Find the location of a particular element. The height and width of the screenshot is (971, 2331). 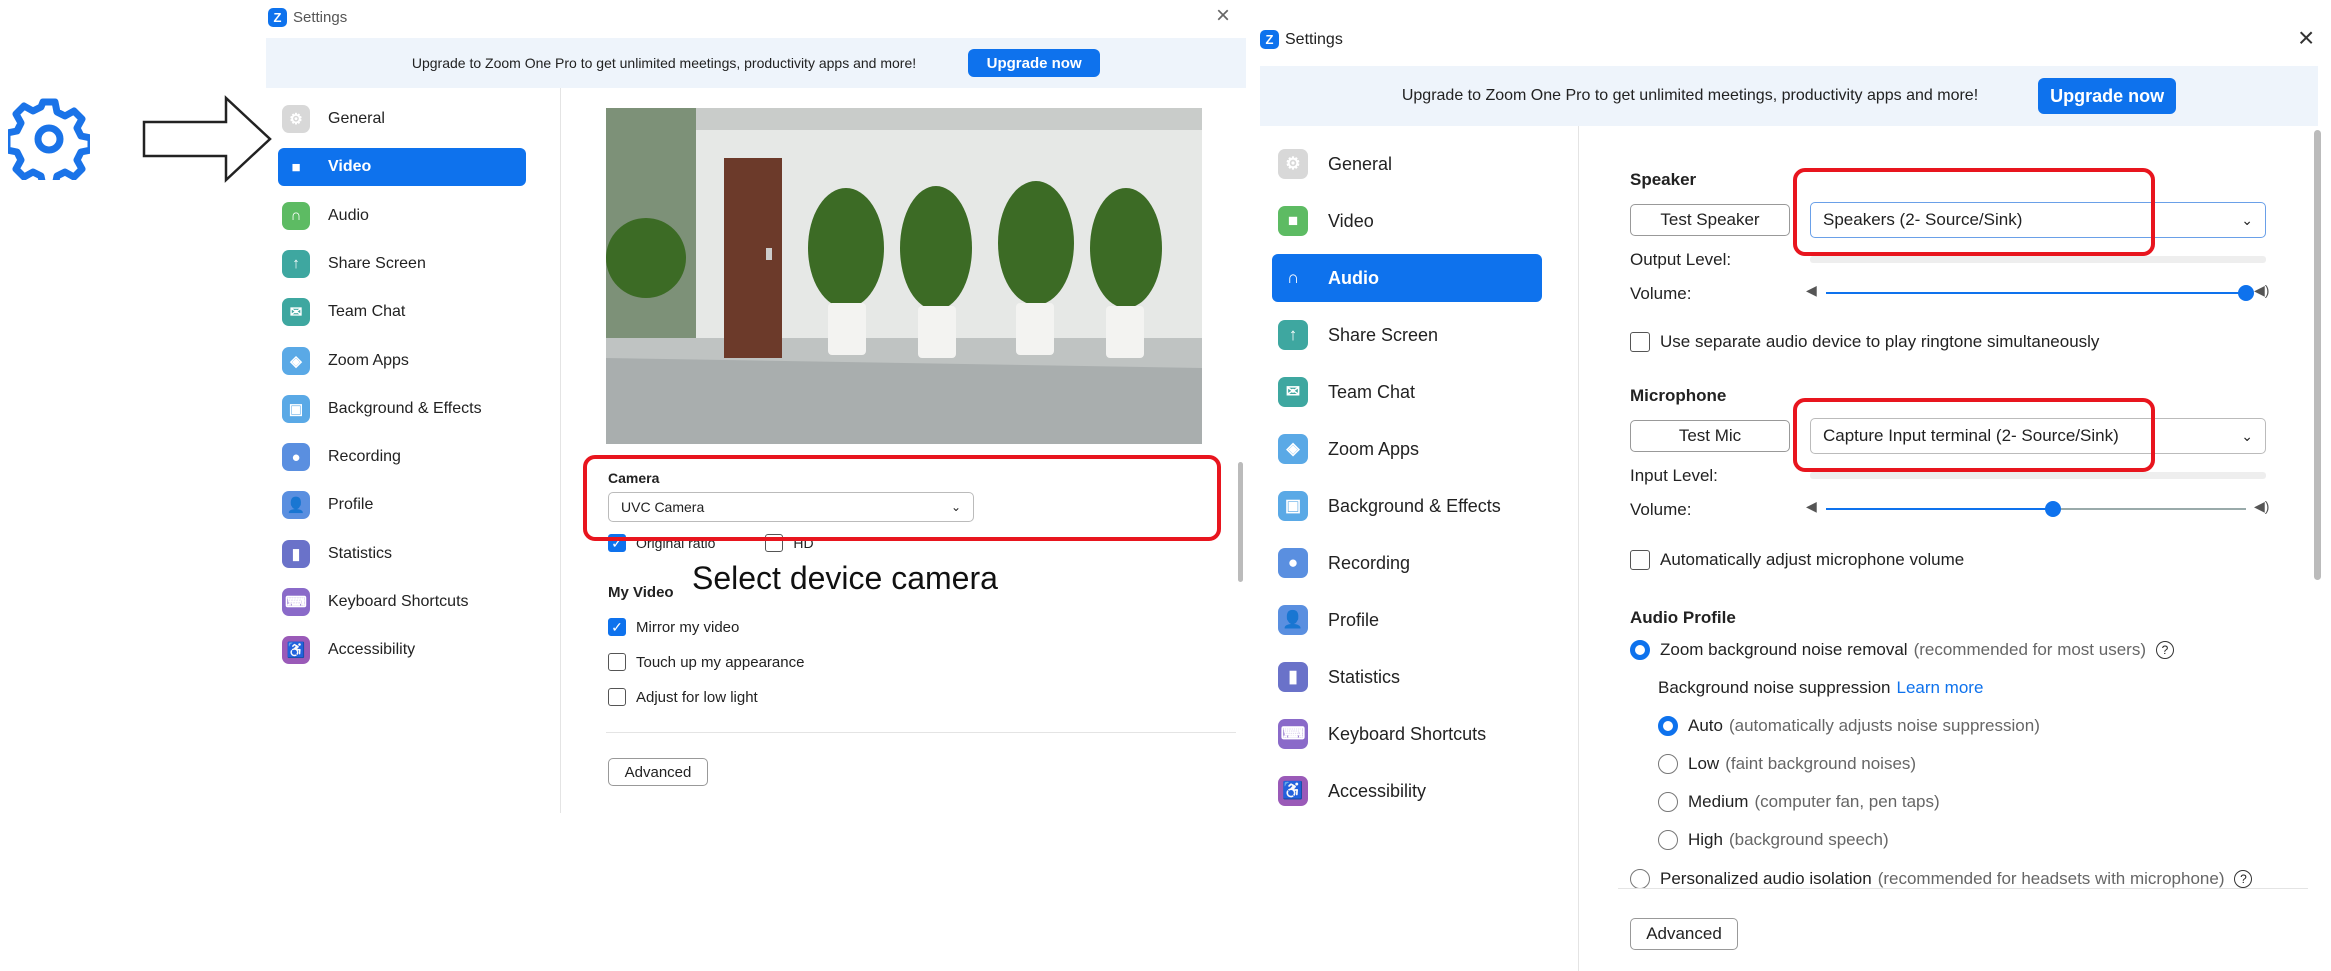

microphone-highlight-box is located at coordinates (1974, 435).